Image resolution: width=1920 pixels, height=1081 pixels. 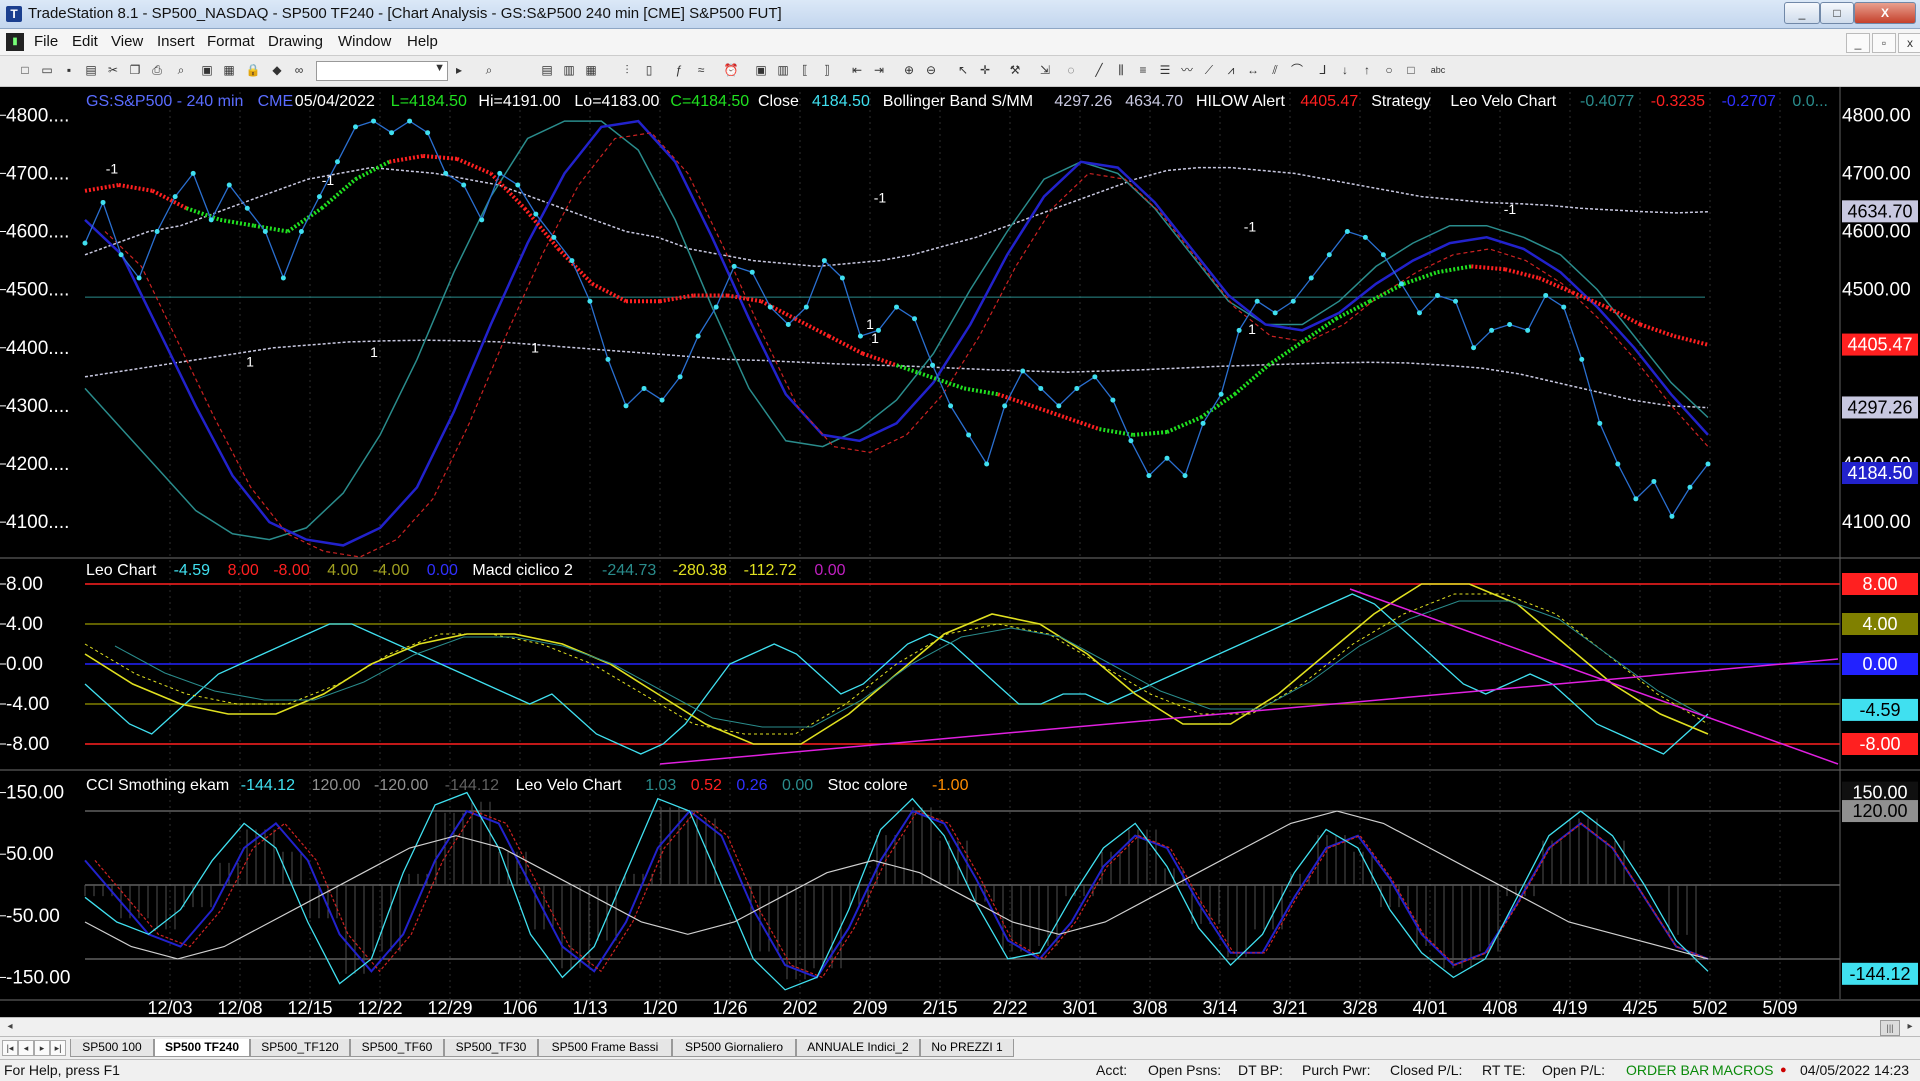 What do you see at coordinates (960, 1026) in the screenshot?
I see `horizontal-scrollbar: ◂ ||| ▸` at bounding box center [960, 1026].